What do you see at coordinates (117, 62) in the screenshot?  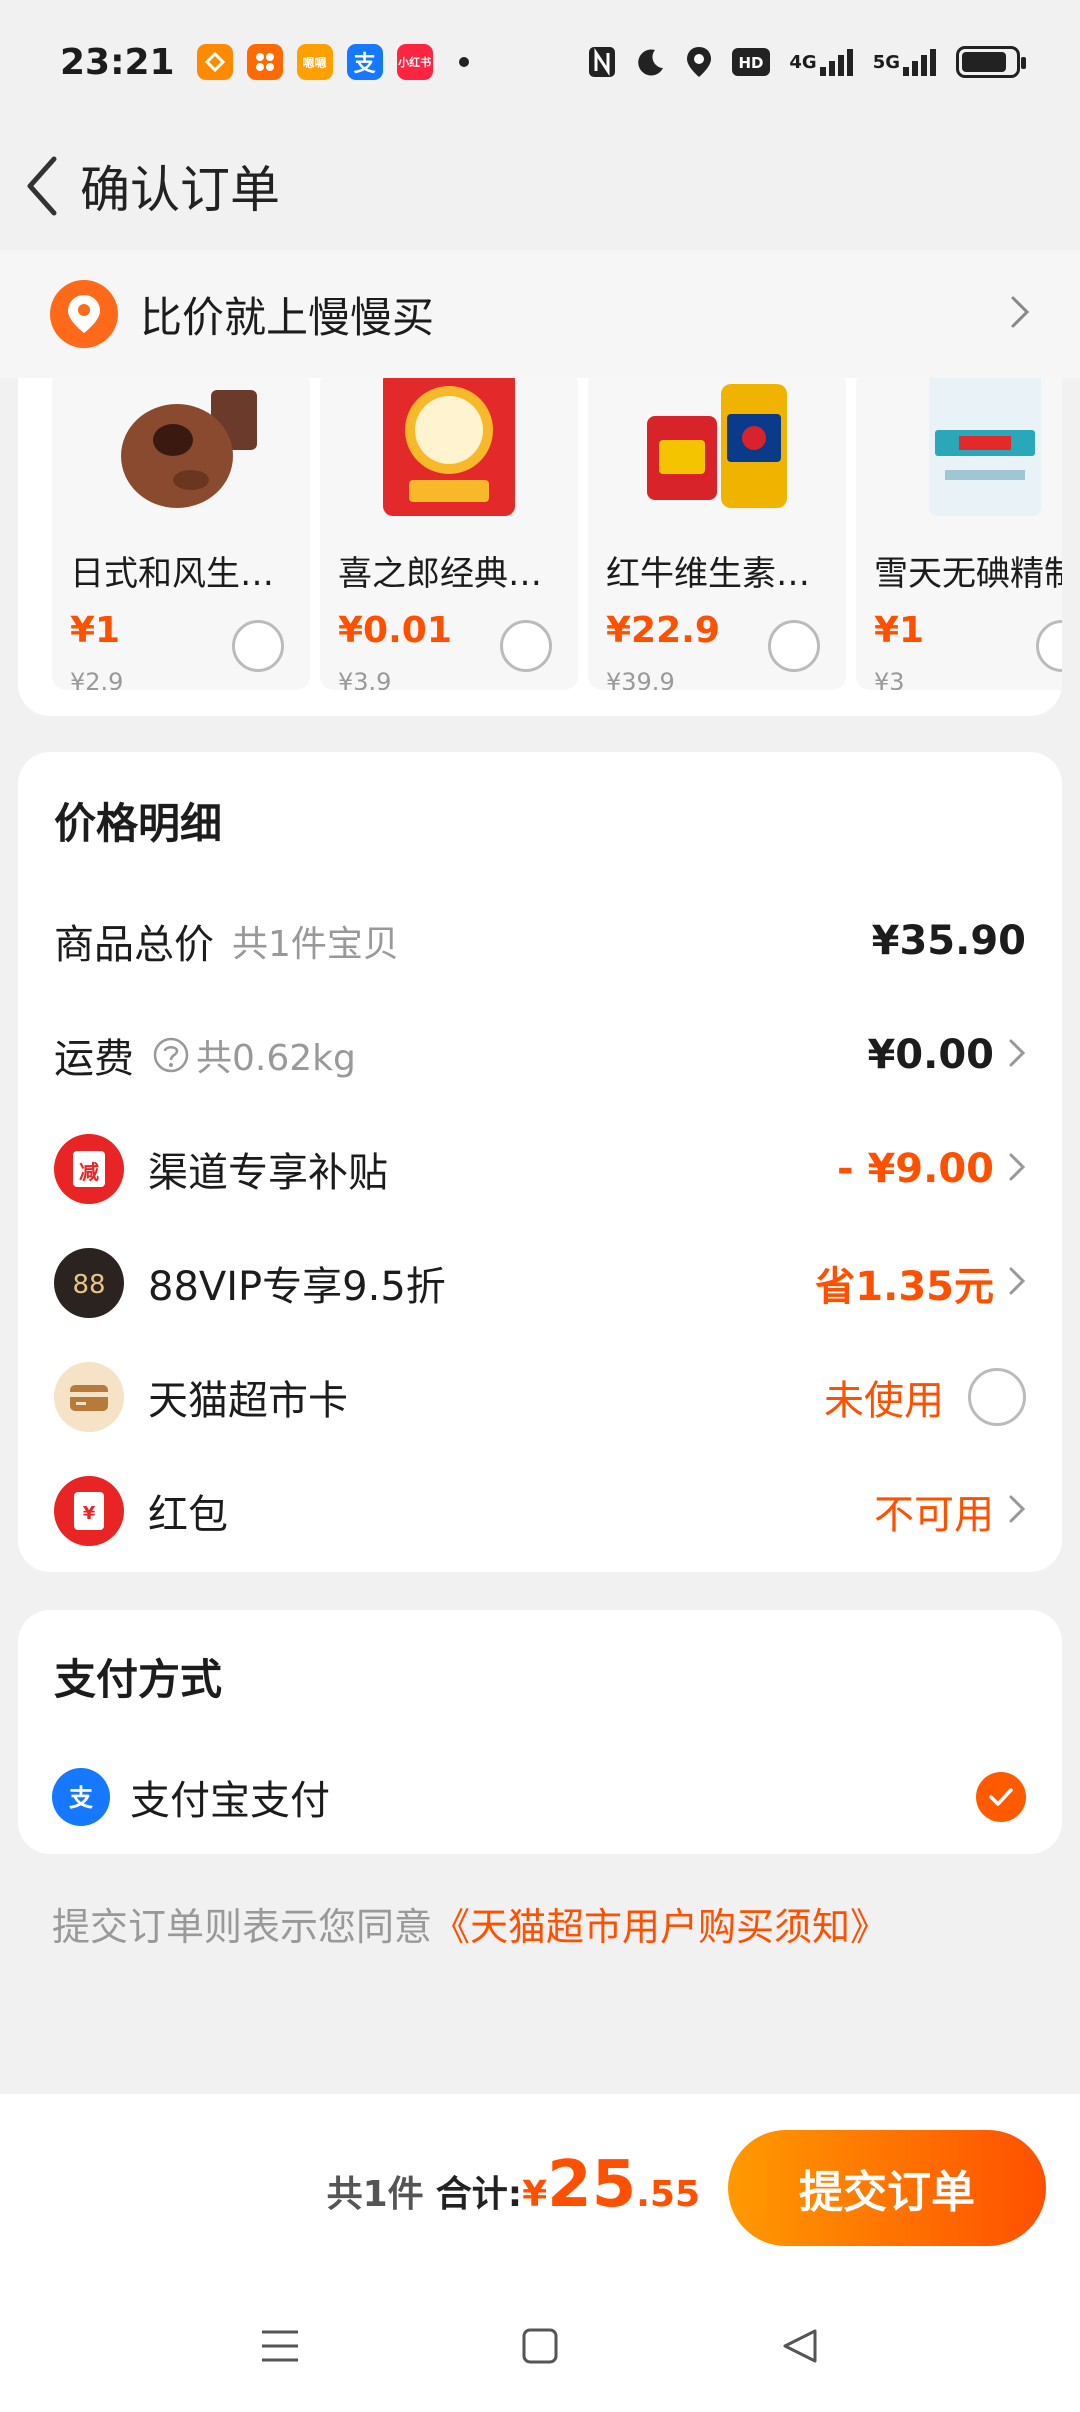 I see `status-time: 23:21` at bounding box center [117, 62].